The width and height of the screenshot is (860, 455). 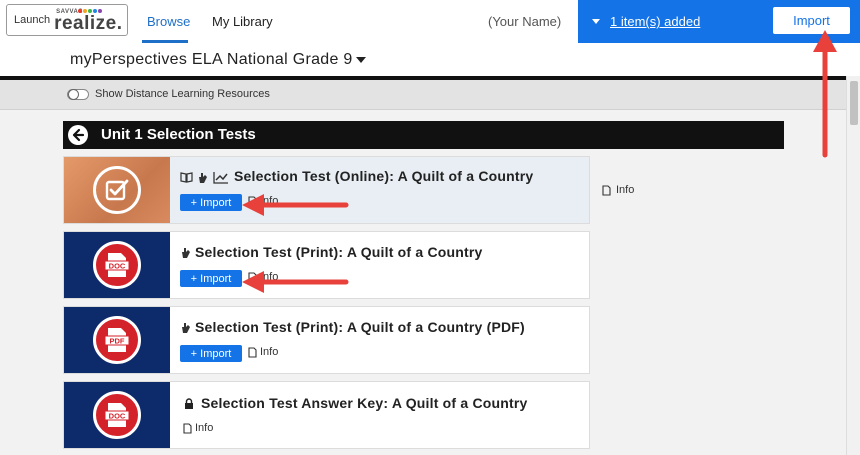 I want to click on distance-learning-label: Show Distance Learning Resources, so click(x=182, y=94).